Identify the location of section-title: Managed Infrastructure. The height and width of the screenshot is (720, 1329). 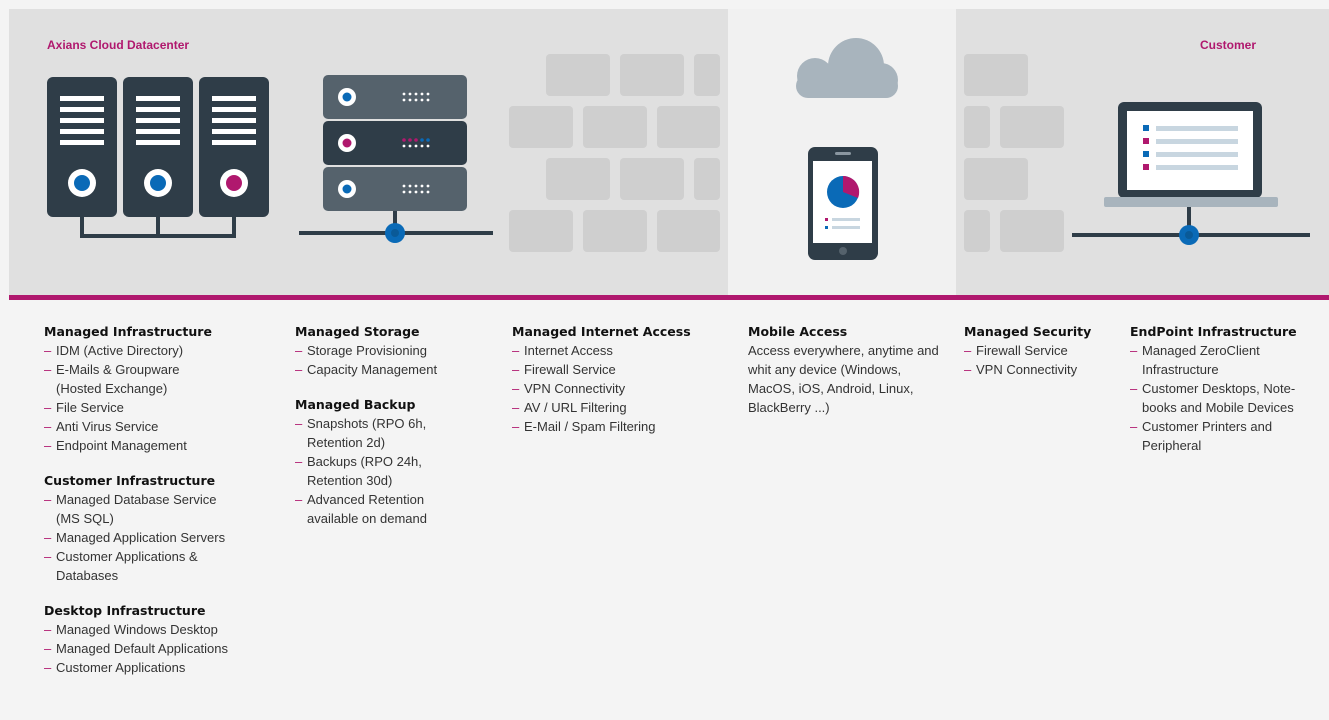
(128, 331).